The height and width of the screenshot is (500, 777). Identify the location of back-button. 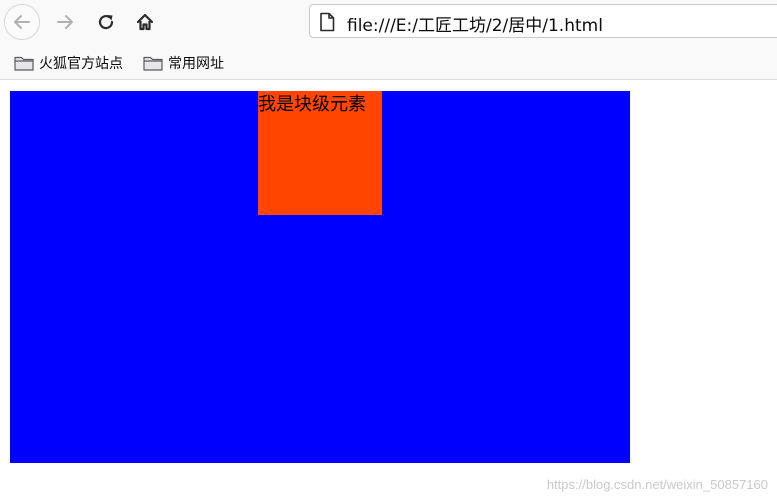
(22, 22).